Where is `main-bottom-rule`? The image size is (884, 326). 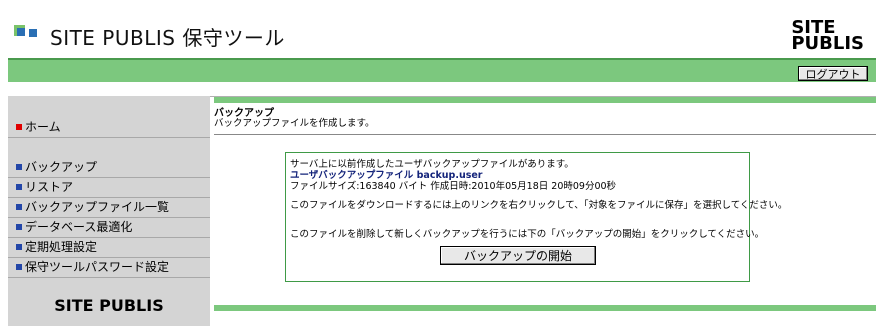 main-bottom-rule is located at coordinates (545, 308).